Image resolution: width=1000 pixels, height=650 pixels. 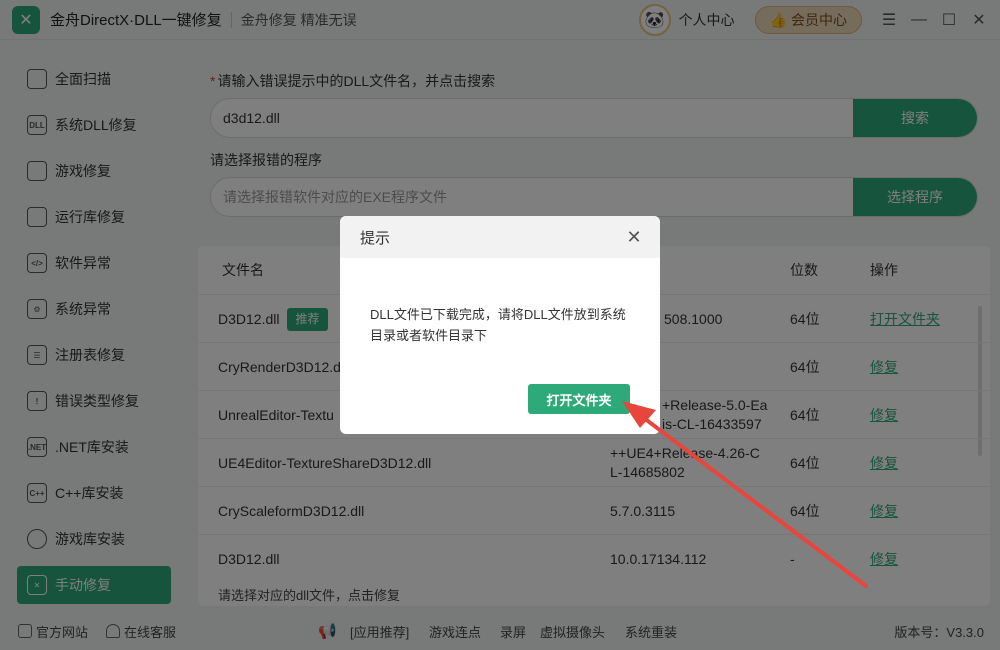 I want to click on select-program-button: 选择程序, so click(x=915, y=197).